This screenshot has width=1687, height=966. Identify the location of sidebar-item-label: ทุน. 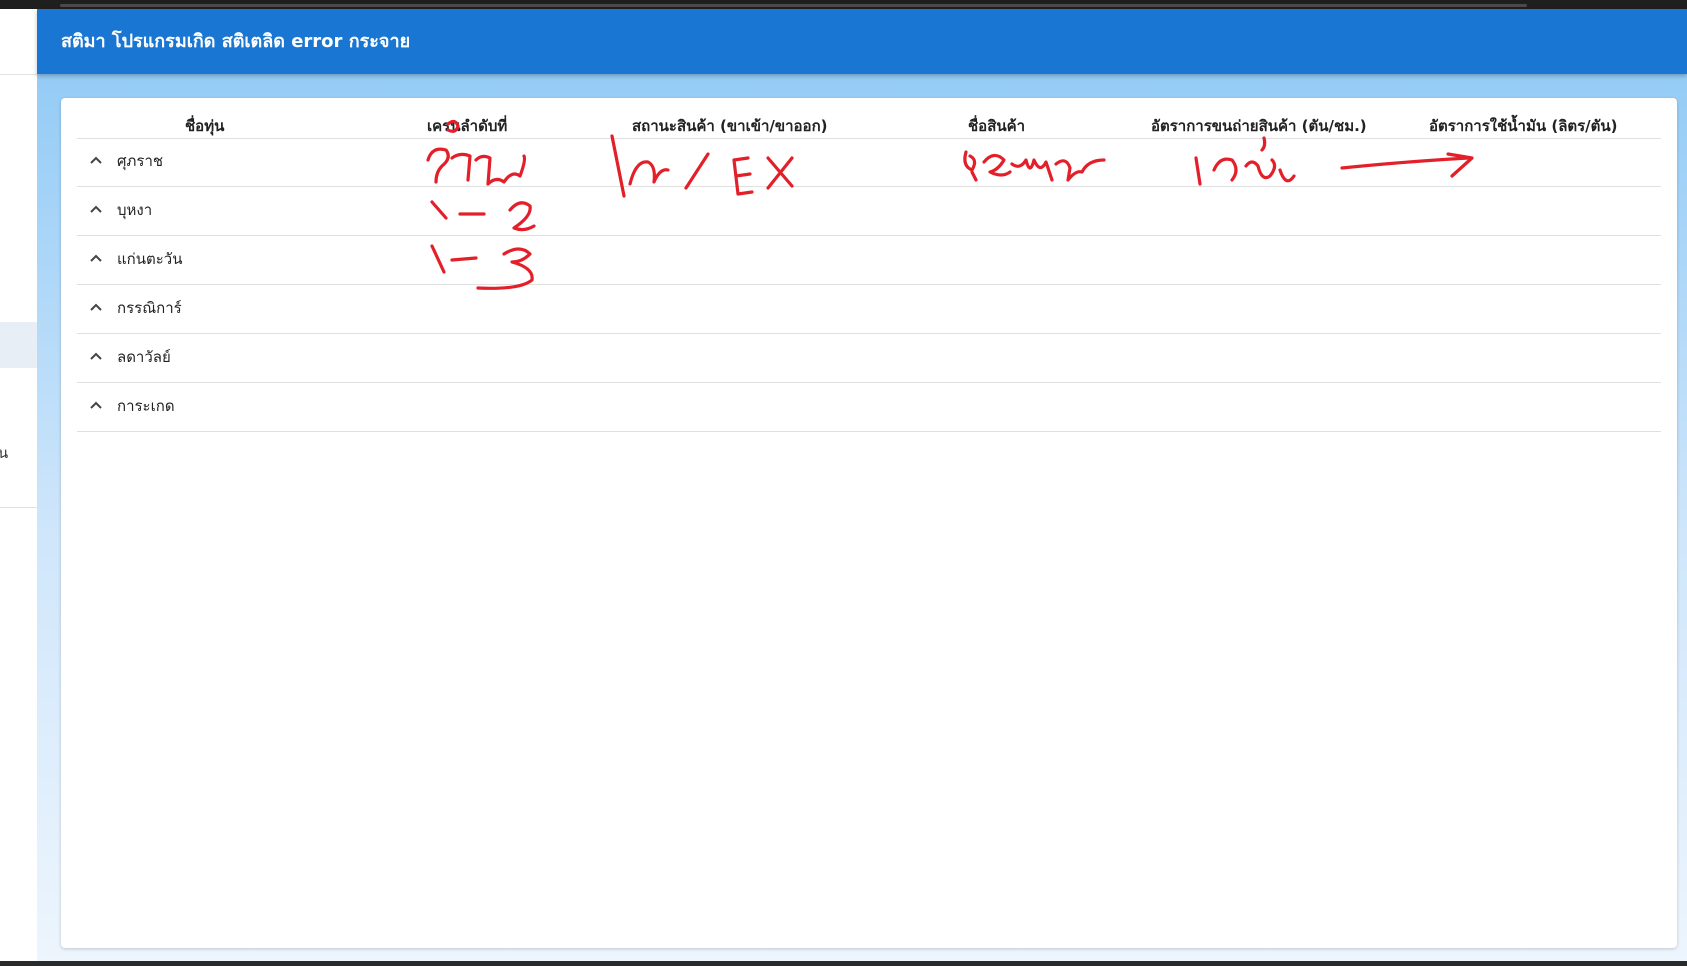
(4, 453).